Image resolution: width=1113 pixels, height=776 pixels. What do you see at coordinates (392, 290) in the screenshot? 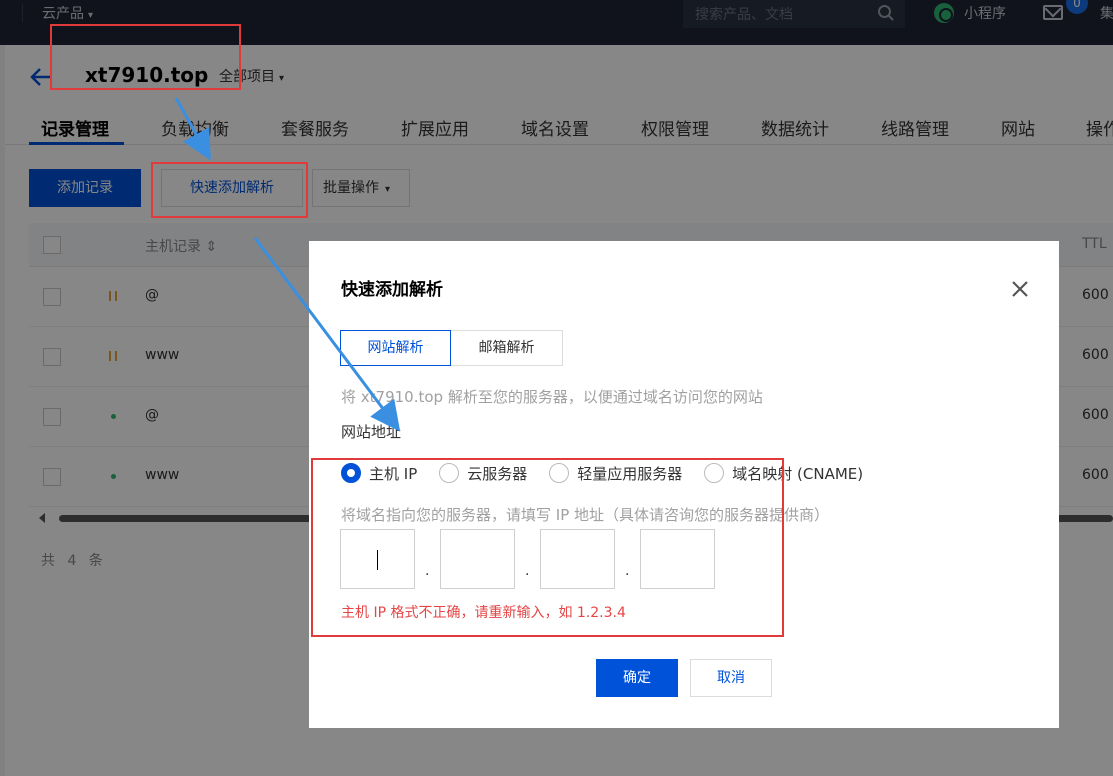
I see `dialog-title: 快速添加解析` at bounding box center [392, 290].